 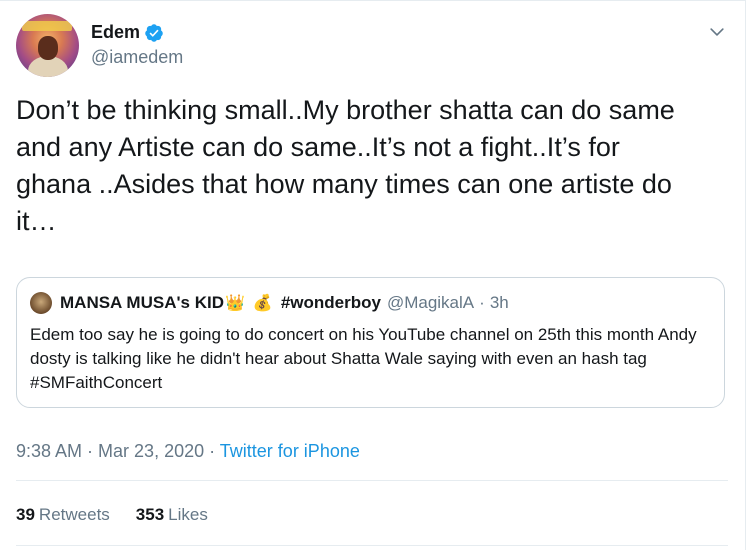 I want to click on quoted-author-name: MANSA MUSA's KID, so click(x=142, y=303).